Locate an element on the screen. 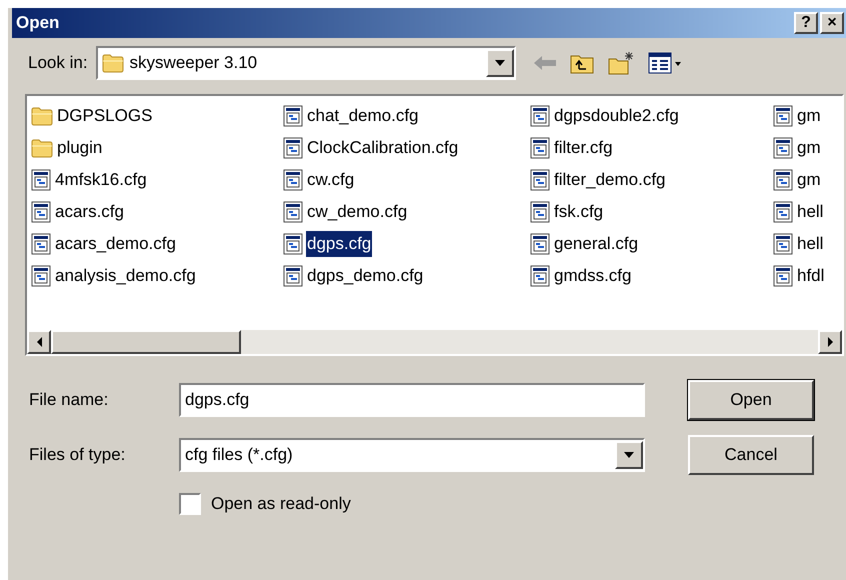  read-only-checkbox is located at coordinates (190, 503).